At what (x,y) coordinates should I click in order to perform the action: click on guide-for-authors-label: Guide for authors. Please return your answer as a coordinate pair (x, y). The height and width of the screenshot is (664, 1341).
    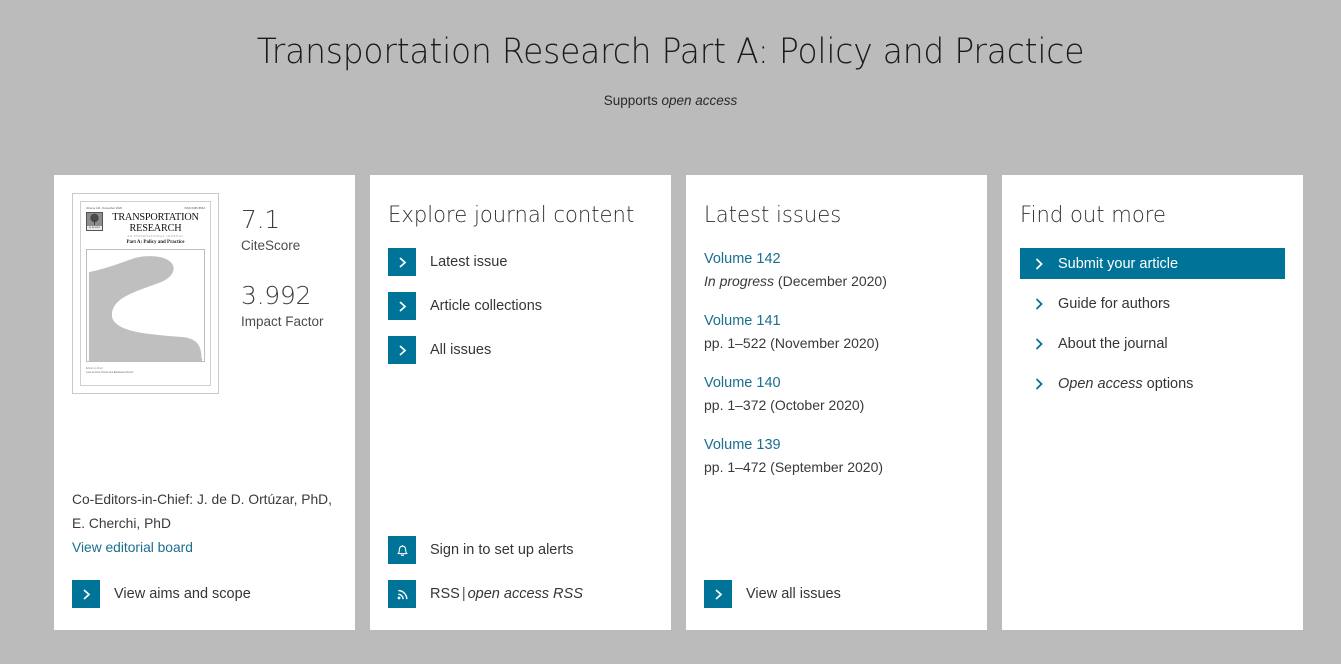
    Looking at the image, I should click on (1114, 303).